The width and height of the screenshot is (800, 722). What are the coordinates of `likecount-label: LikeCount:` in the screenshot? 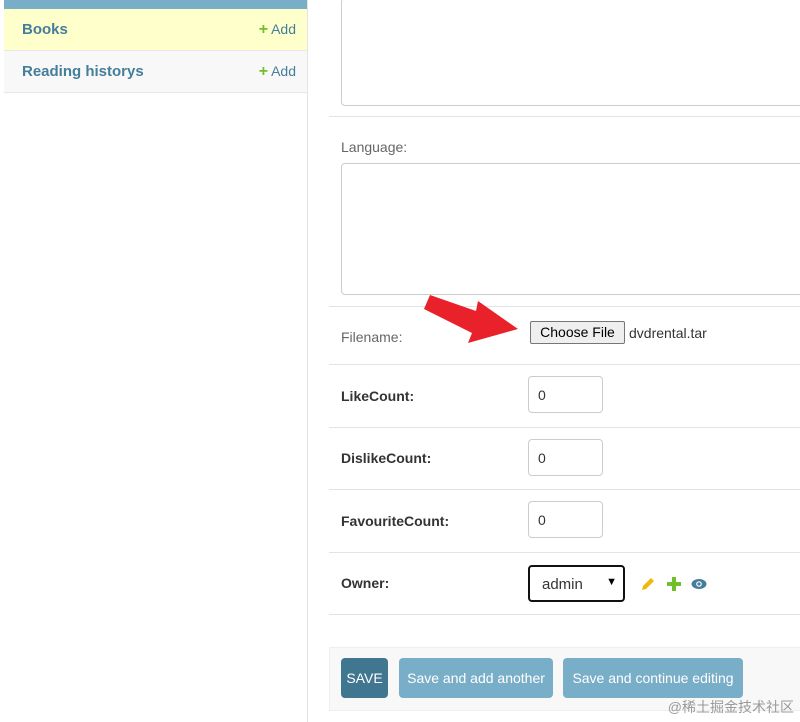 It's located at (378, 396).